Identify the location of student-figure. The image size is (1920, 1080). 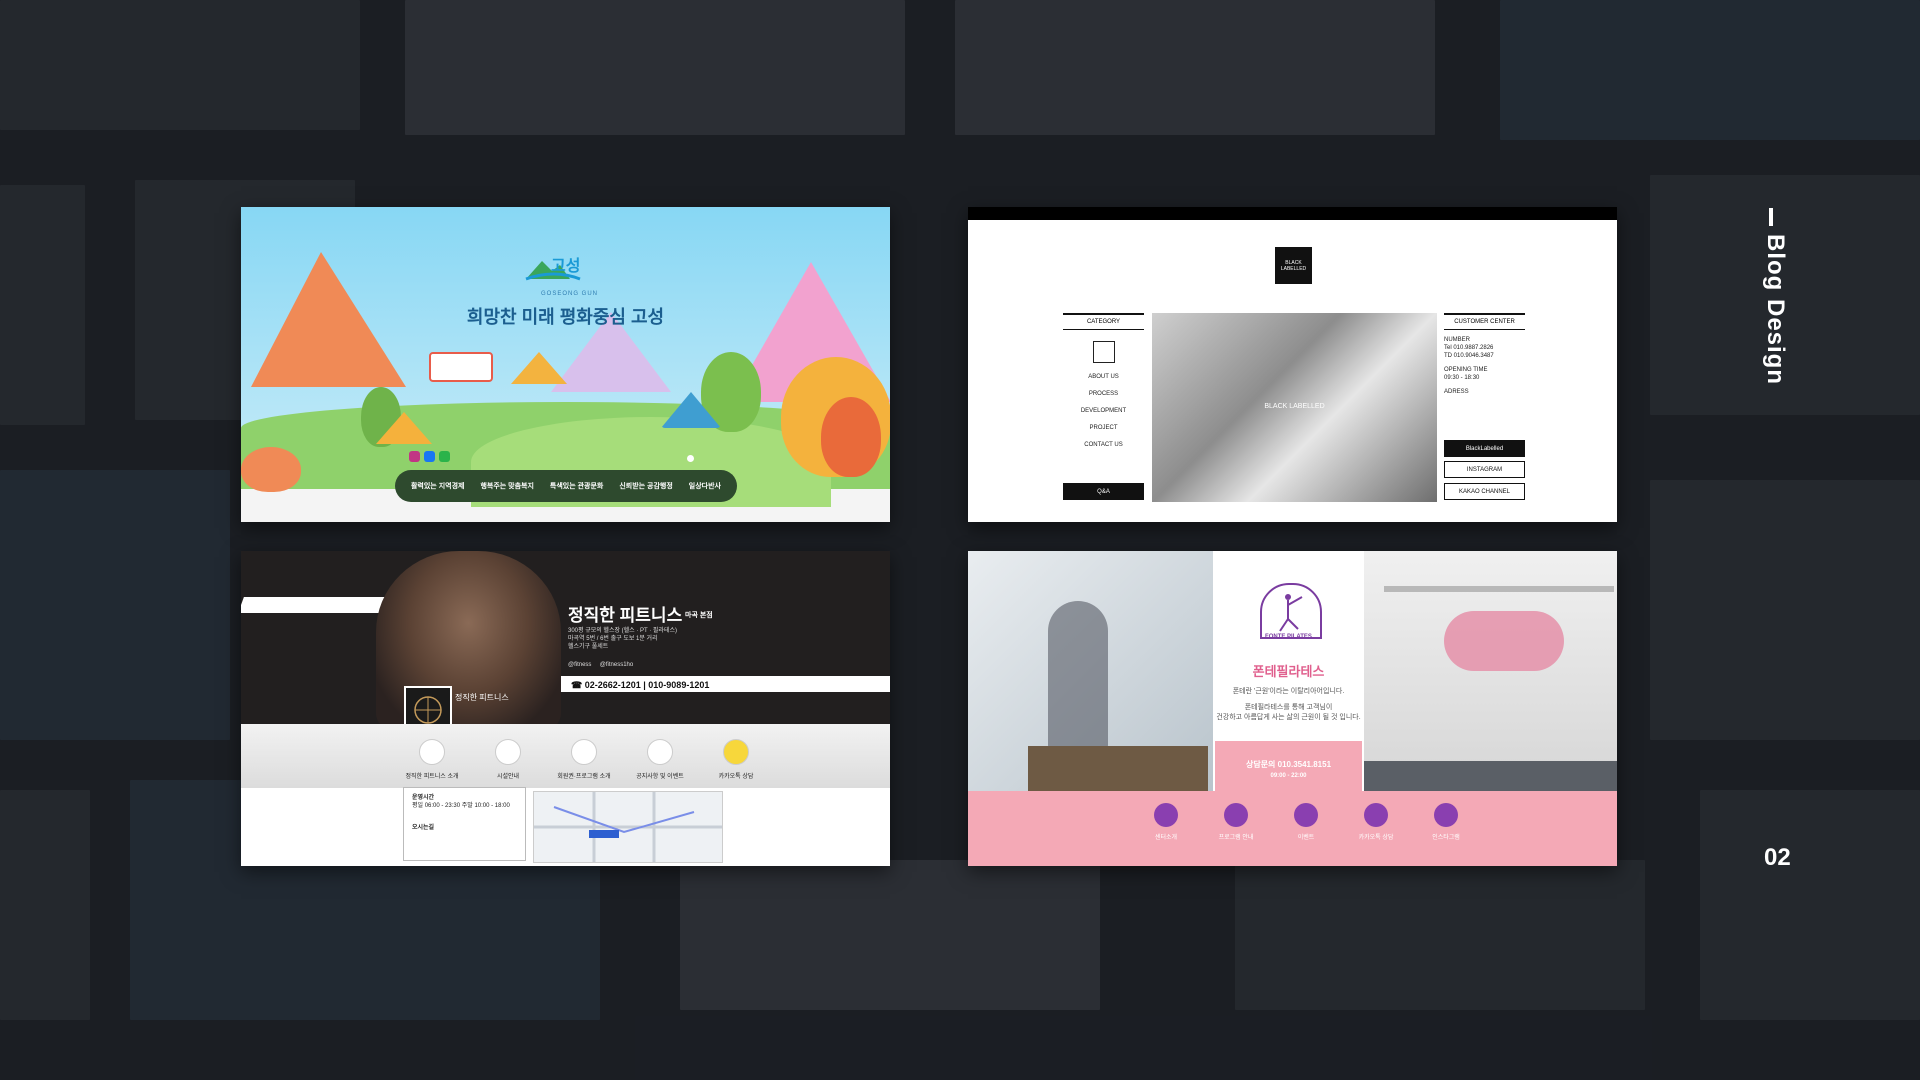
(1504, 641).